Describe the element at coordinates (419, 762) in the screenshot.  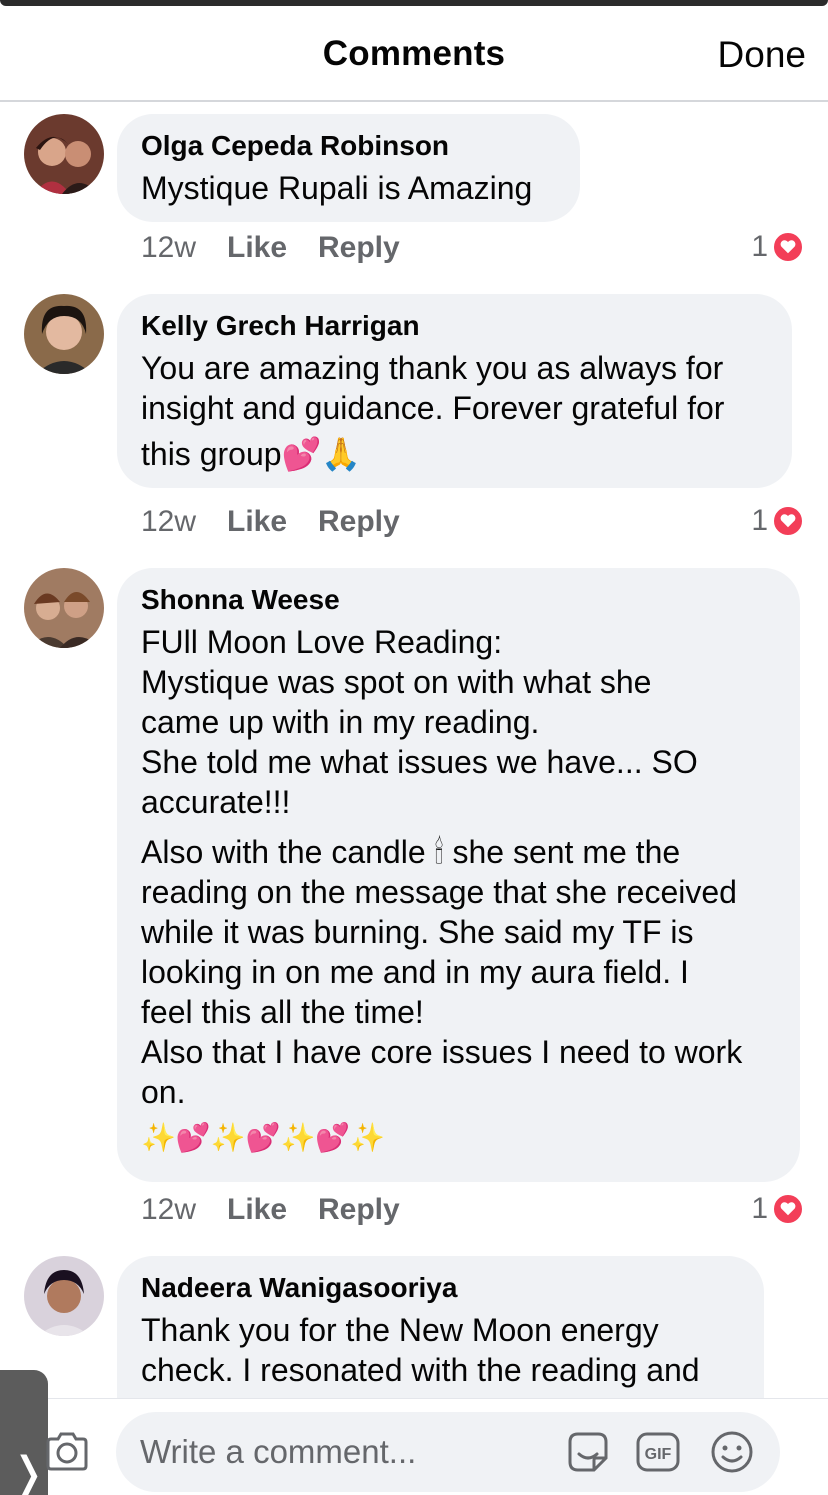
I see `comment-text: She told me what issues we have... SO` at that location.